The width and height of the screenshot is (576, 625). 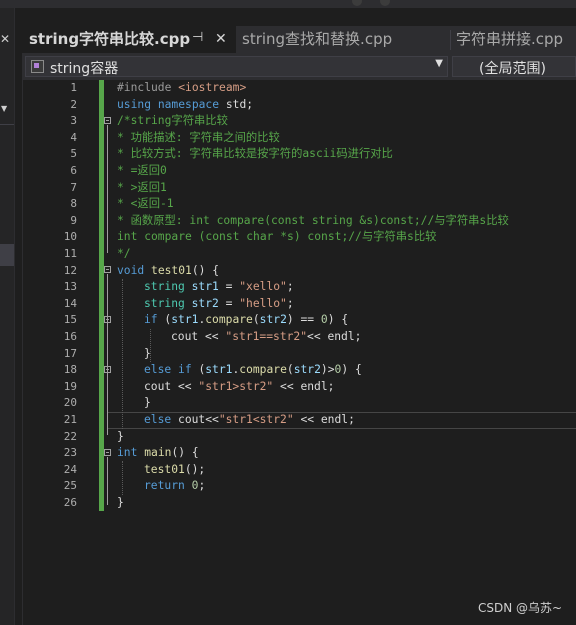 What do you see at coordinates (239, 386) in the screenshot?
I see `code-line-19: cout << "str1>str2" << endl;` at bounding box center [239, 386].